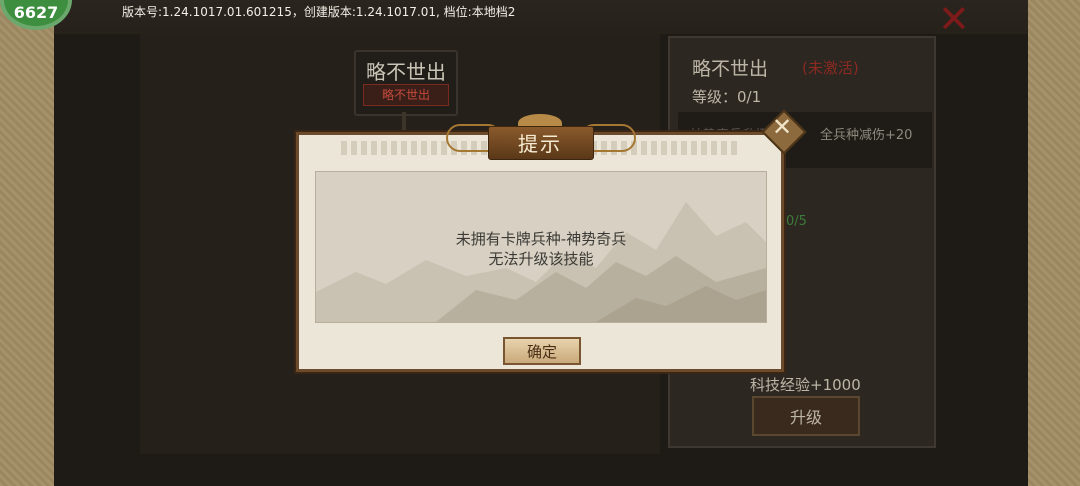 This screenshot has height=486, width=1080. I want to click on message-panel: 未拥有卡牌兵种-神势奇兵 无法升级该技能, so click(541, 247).